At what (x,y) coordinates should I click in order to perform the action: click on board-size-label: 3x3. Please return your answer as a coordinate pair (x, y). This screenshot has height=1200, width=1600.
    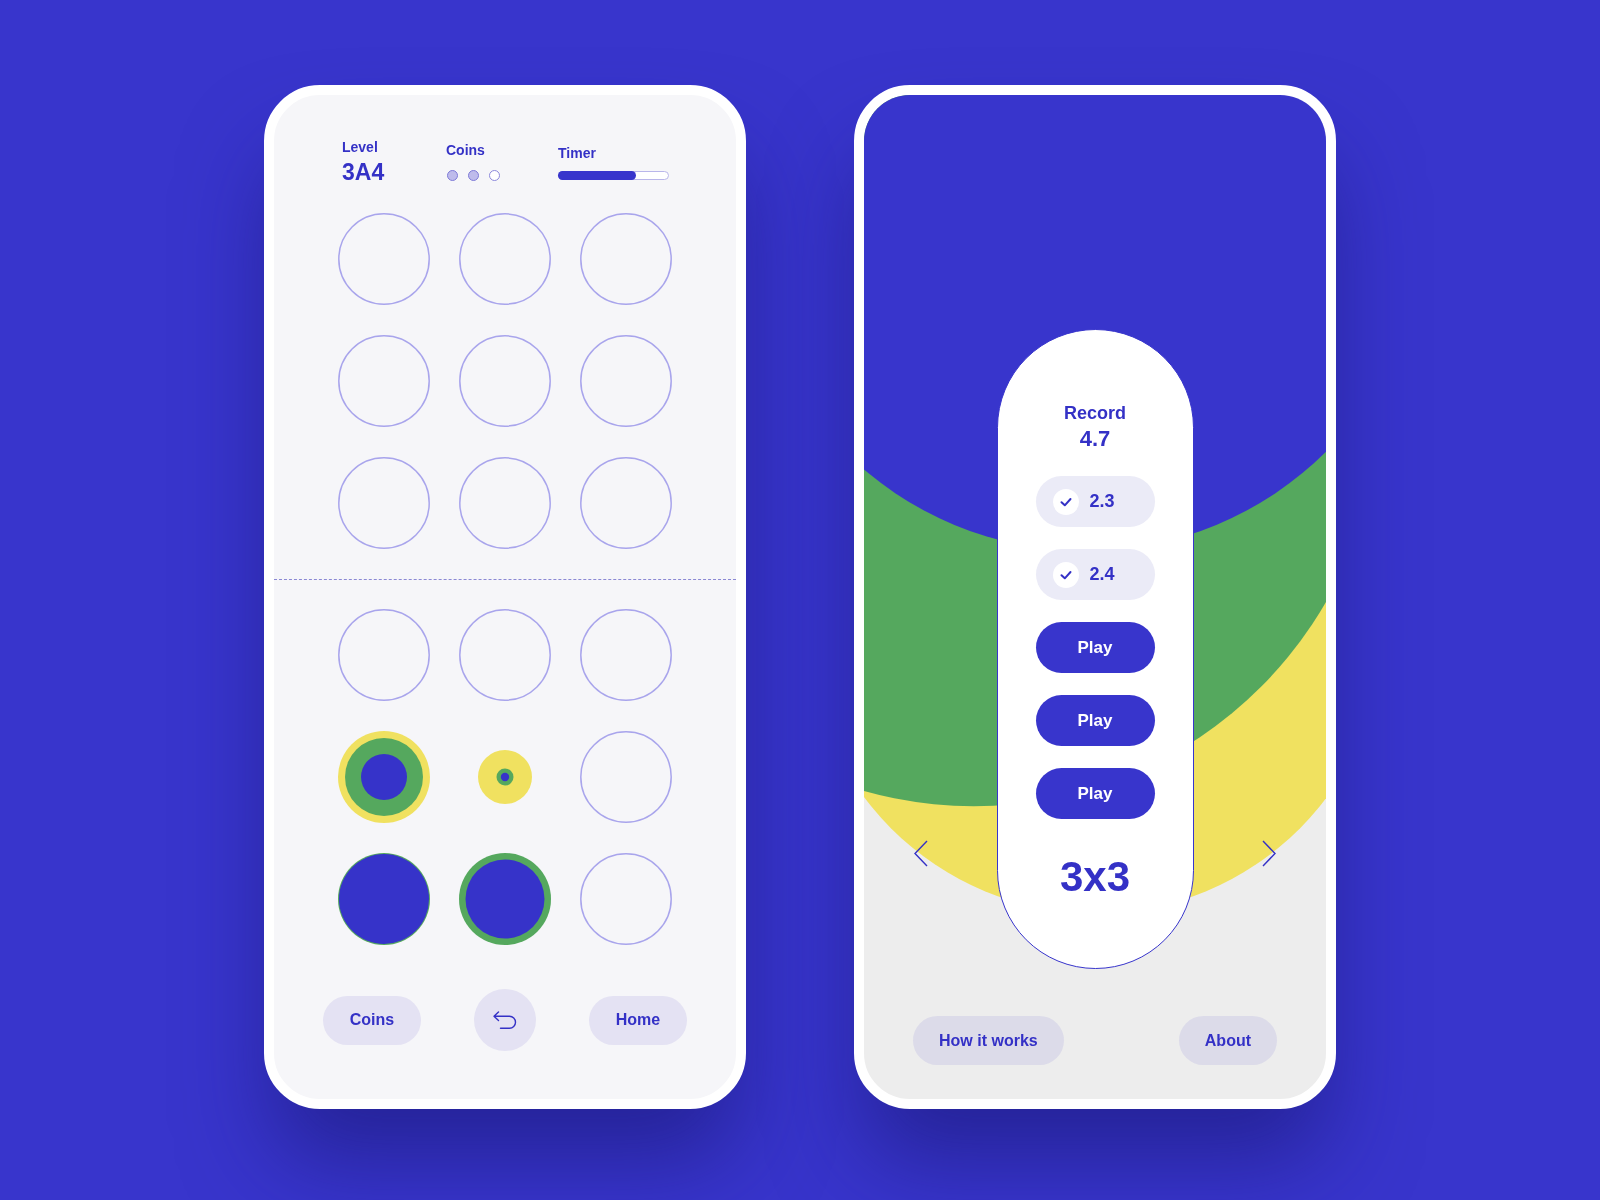
    Looking at the image, I should click on (1095, 877).